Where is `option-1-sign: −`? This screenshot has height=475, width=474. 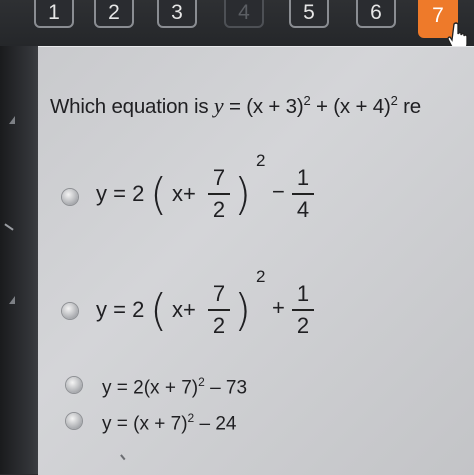
option-1-sign: − is located at coordinates (278, 191).